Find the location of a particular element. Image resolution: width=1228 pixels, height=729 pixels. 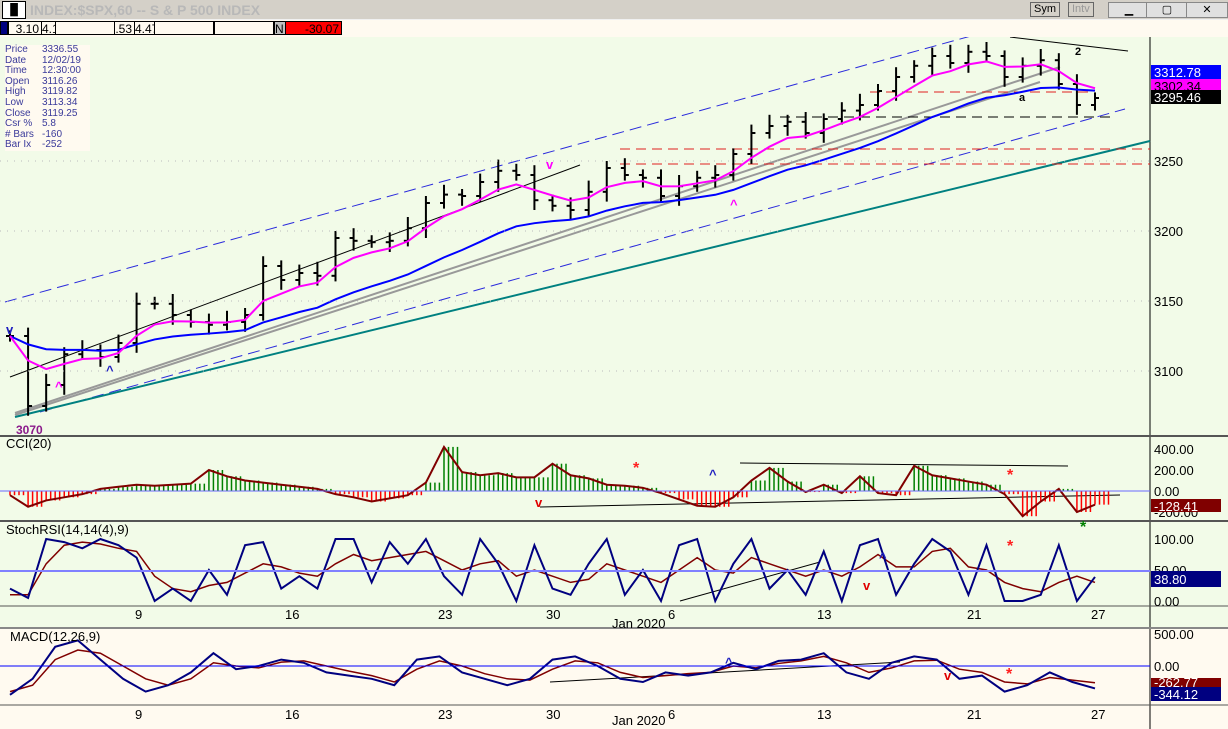

wave-a-label: a is located at coordinates (1022, 98).